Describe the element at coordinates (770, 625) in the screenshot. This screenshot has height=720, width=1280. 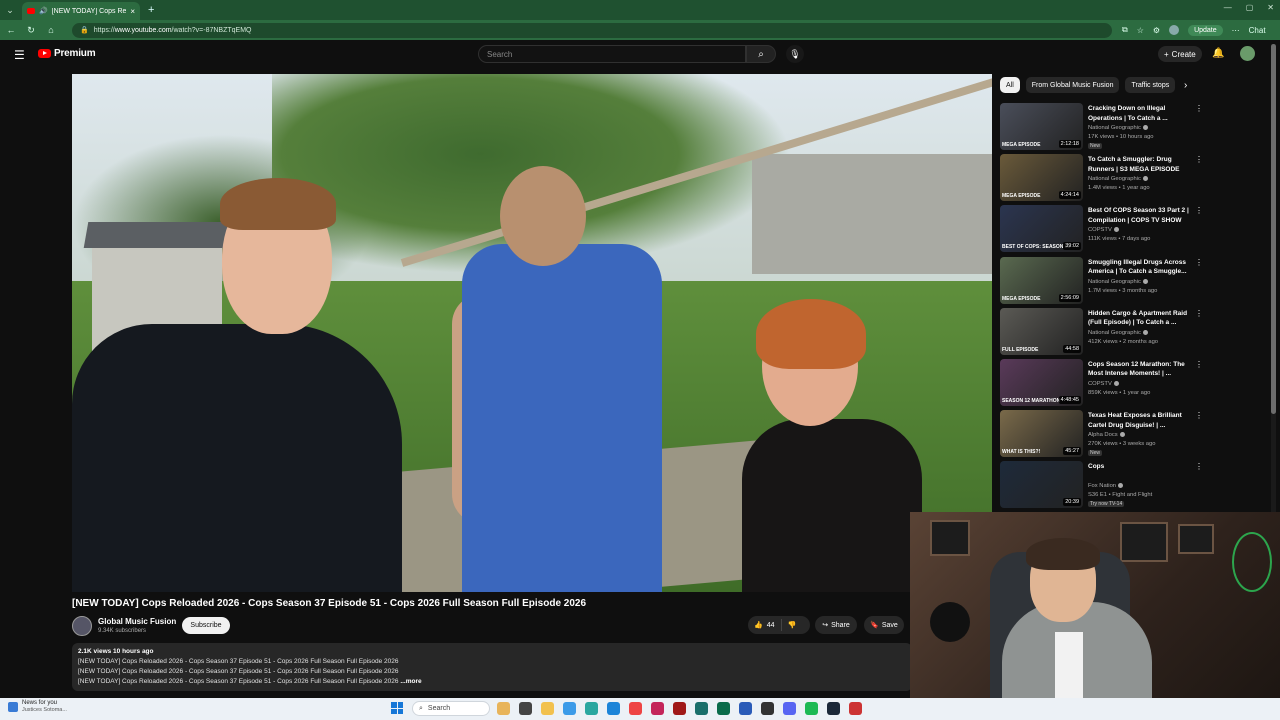
I see `like-count: 44` at that location.